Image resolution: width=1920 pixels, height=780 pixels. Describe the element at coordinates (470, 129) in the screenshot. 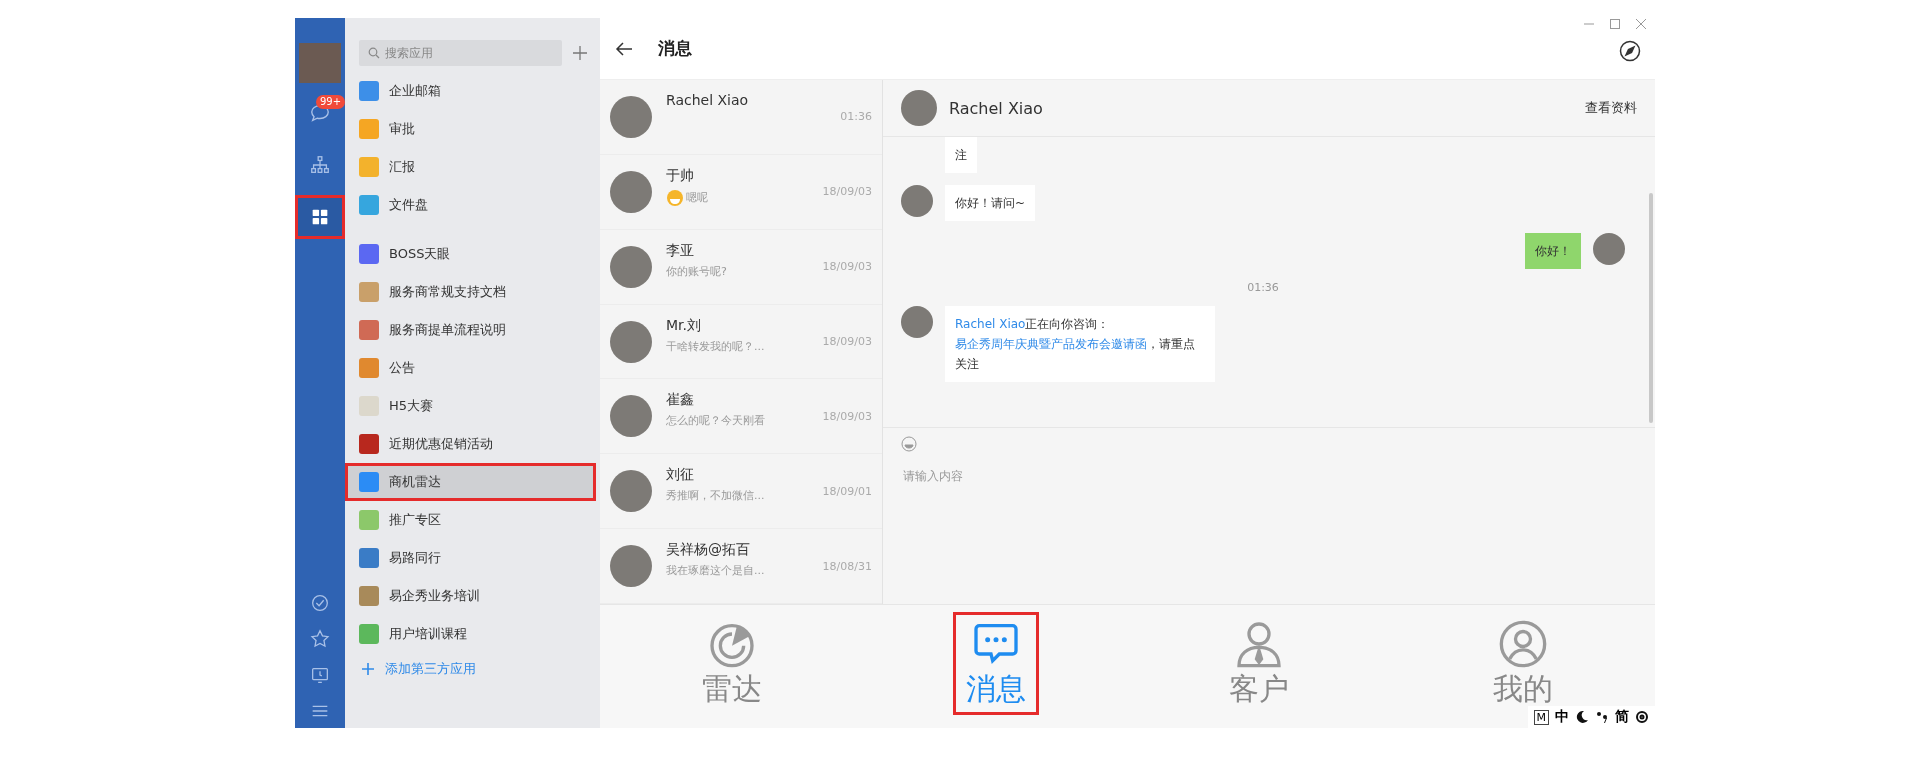

I see `app-list-item: 审批` at that location.